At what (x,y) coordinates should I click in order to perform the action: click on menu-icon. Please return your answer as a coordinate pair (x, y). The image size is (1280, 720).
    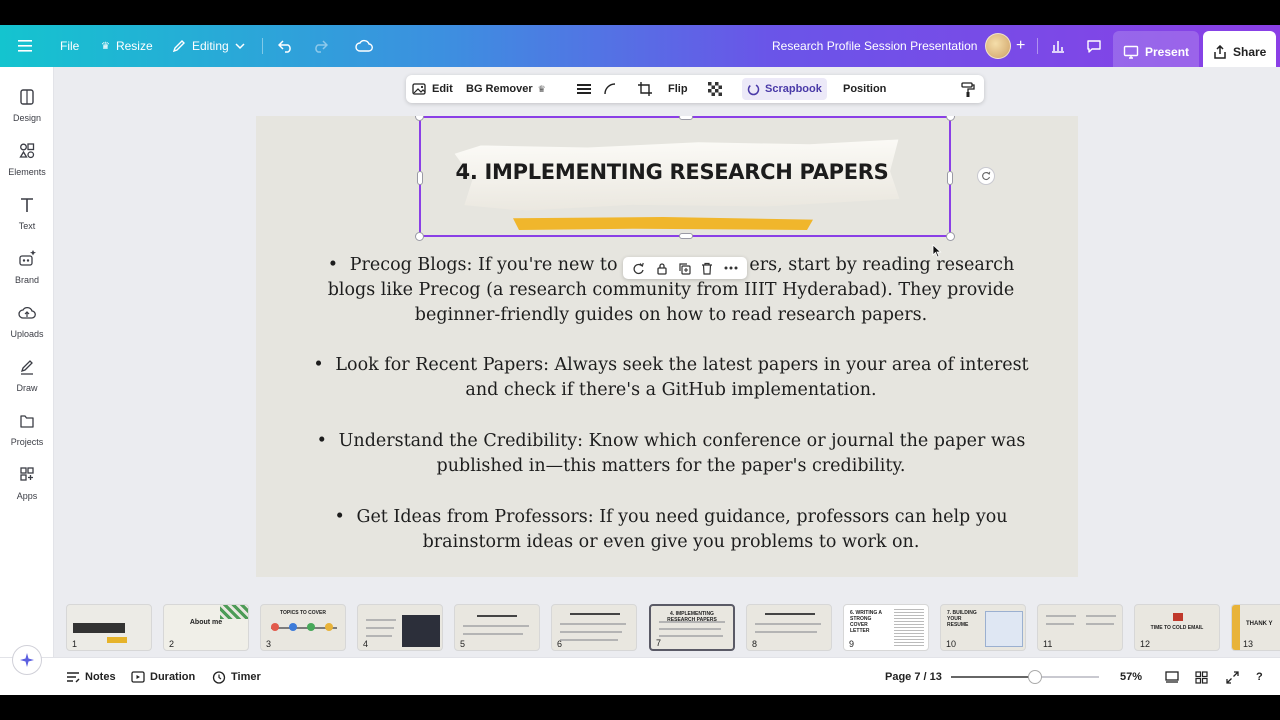
    Looking at the image, I should click on (26, 46).